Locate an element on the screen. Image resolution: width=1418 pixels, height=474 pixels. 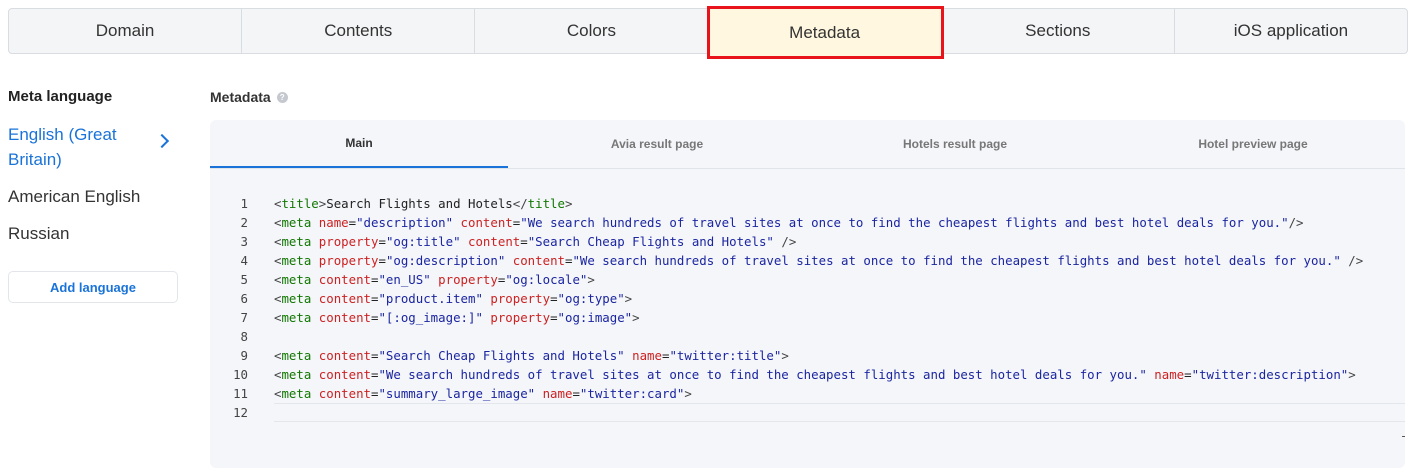
code-line: 12 is located at coordinates (807, 412).